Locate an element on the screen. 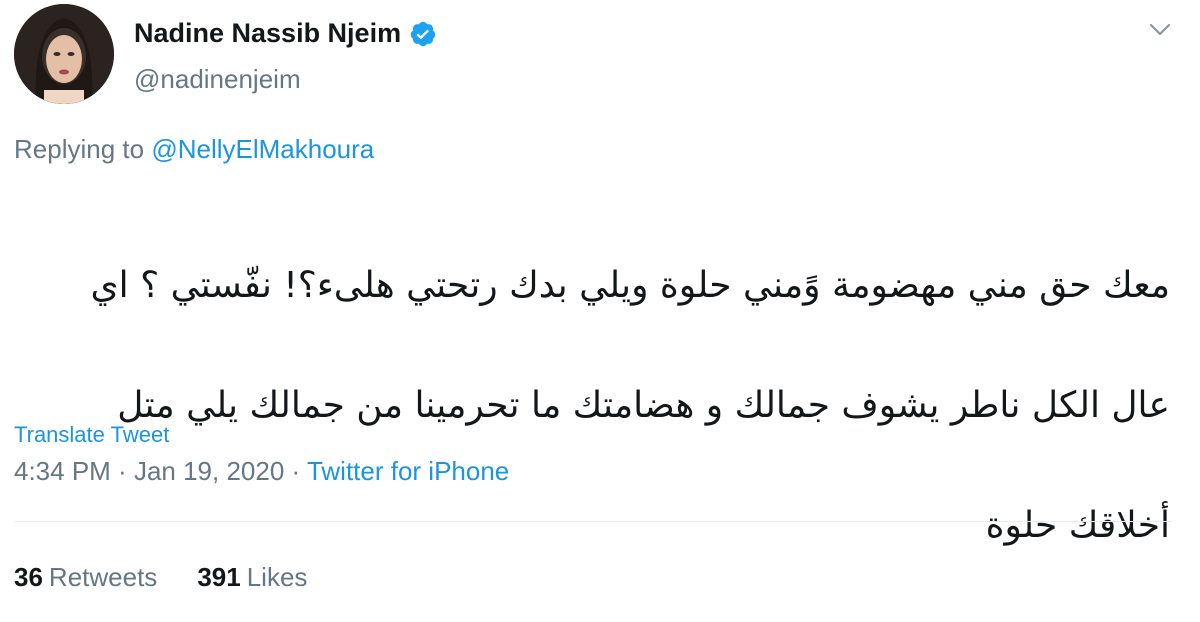 This screenshot has width=1200, height=622. divider is located at coordinates (593, 521).